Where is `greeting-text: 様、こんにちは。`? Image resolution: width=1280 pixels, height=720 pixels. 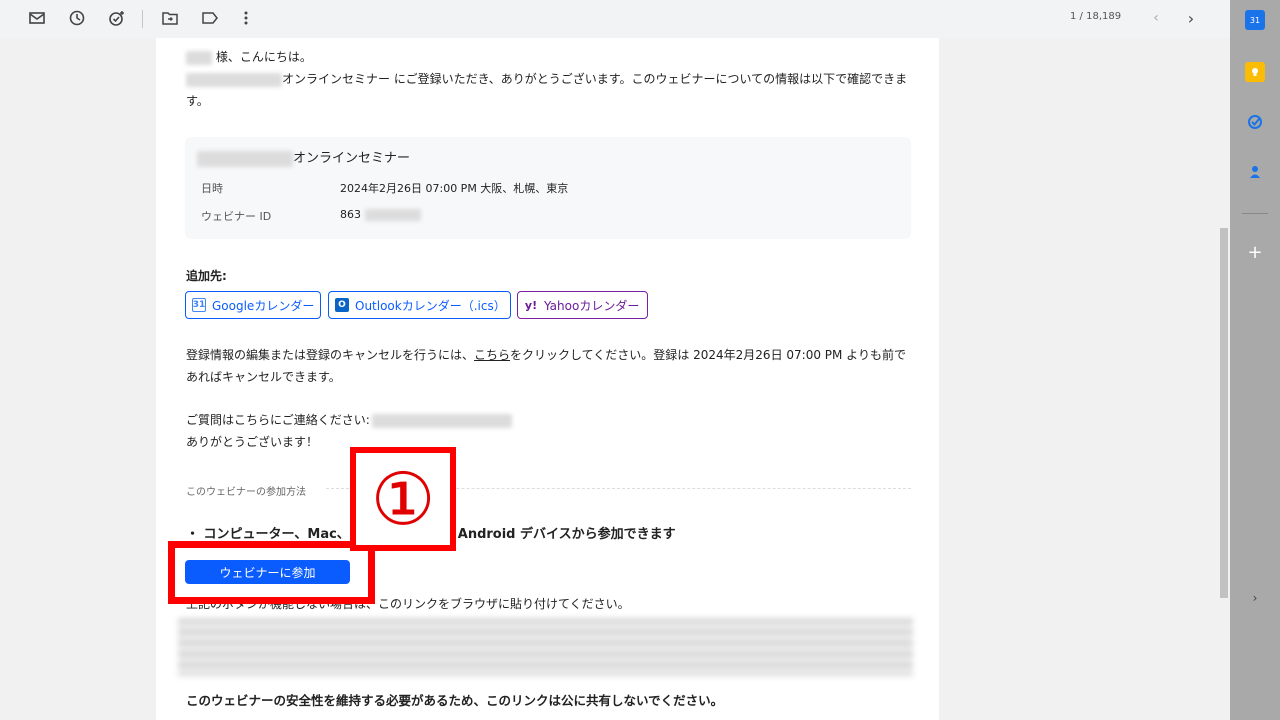
greeting-text: 様、こんにちは。 is located at coordinates (263, 57).